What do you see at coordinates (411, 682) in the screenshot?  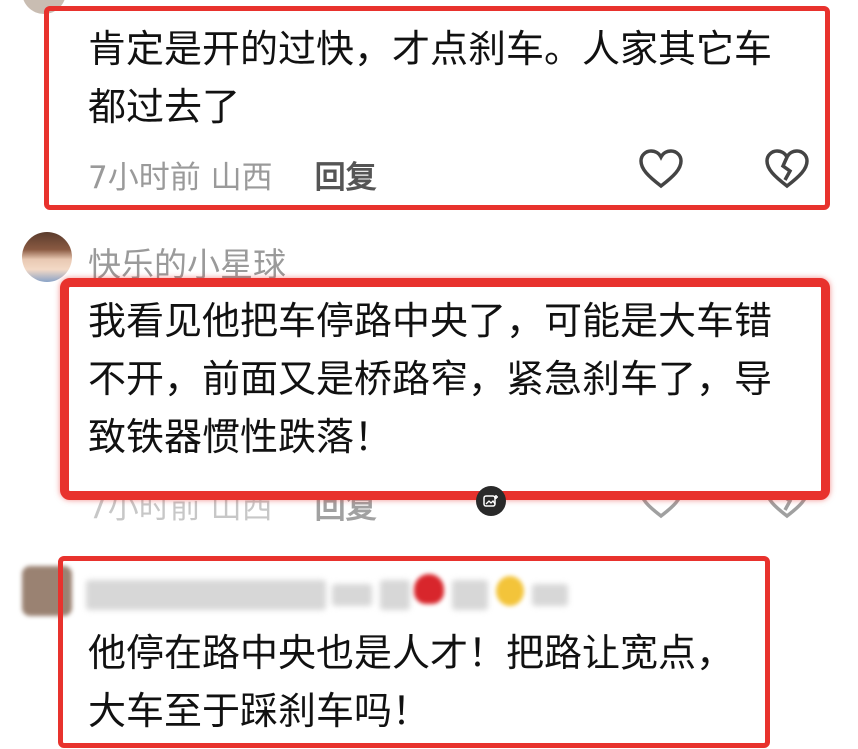 I see `comment-3-text: 他停在路中央也是人才！把路让宽点，大车至于踩刹车吗！` at bounding box center [411, 682].